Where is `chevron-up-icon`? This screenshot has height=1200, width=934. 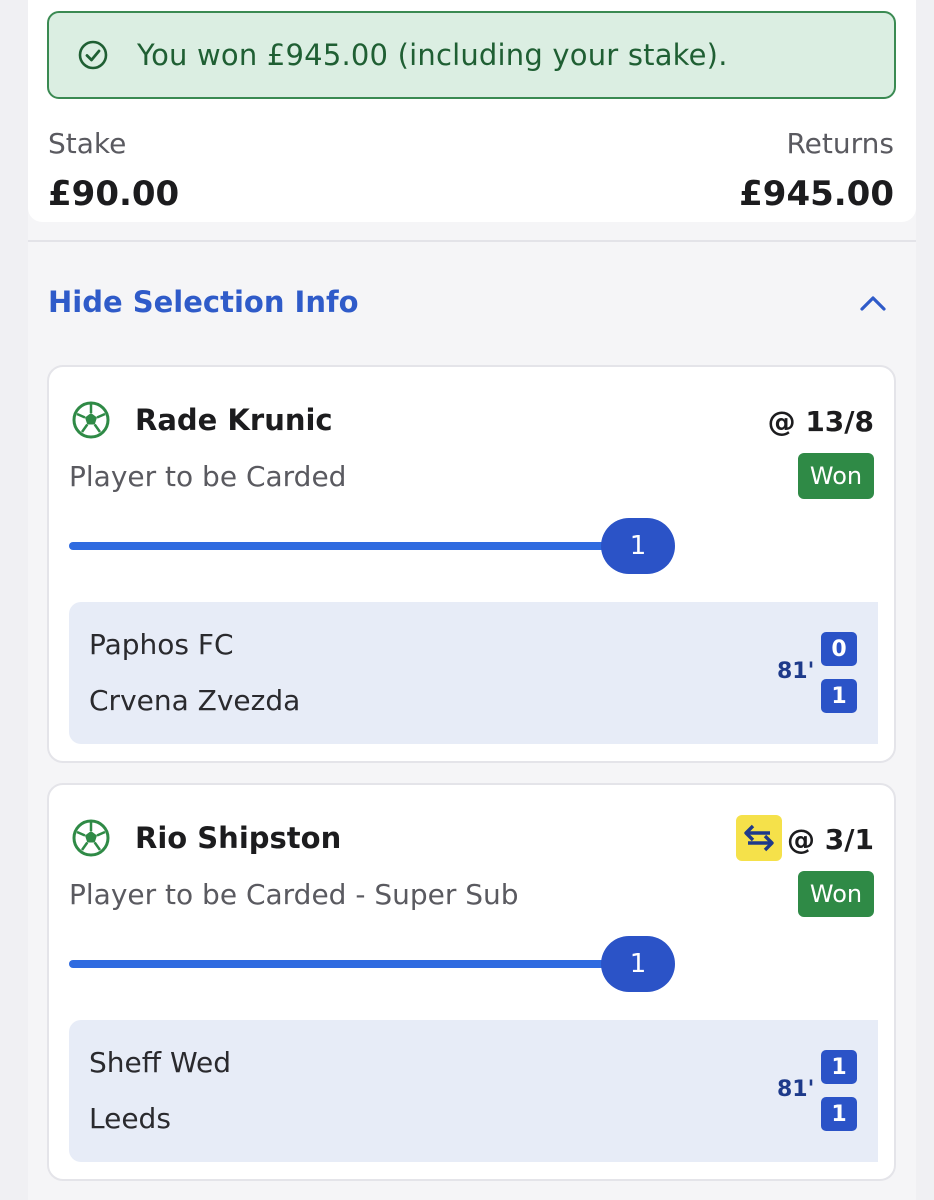 chevron-up-icon is located at coordinates (873, 303).